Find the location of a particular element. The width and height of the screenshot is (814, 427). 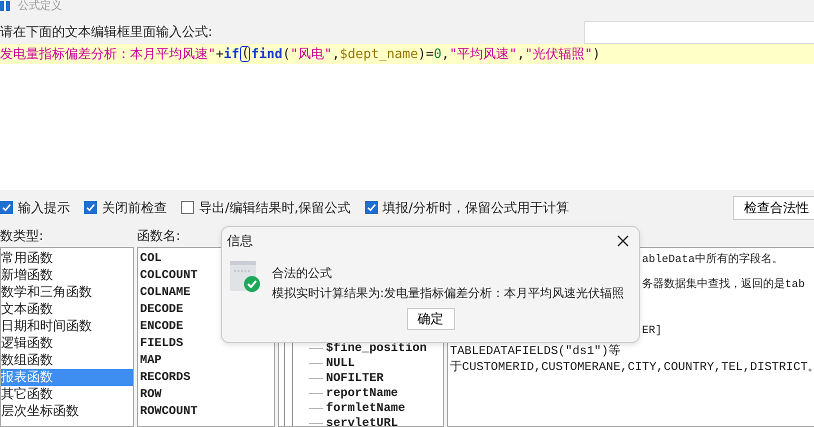

option-label: 输入提示 is located at coordinates (44, 208).